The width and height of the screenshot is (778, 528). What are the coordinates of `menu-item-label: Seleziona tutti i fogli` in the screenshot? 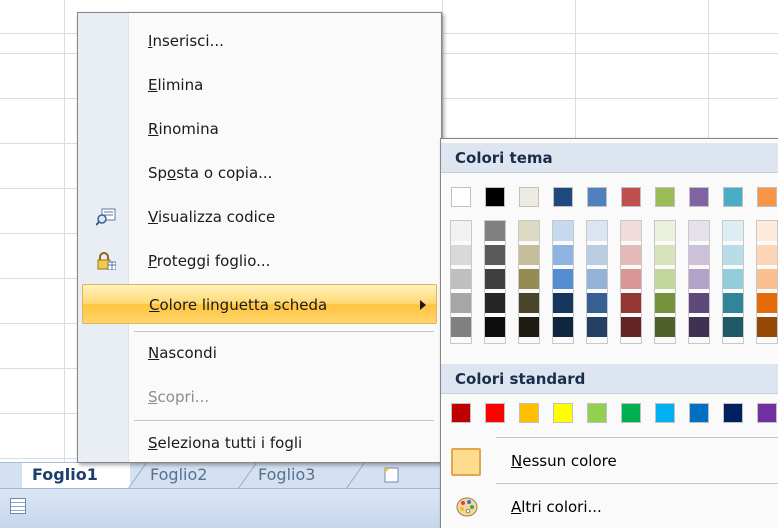 It's located at (225, 443).